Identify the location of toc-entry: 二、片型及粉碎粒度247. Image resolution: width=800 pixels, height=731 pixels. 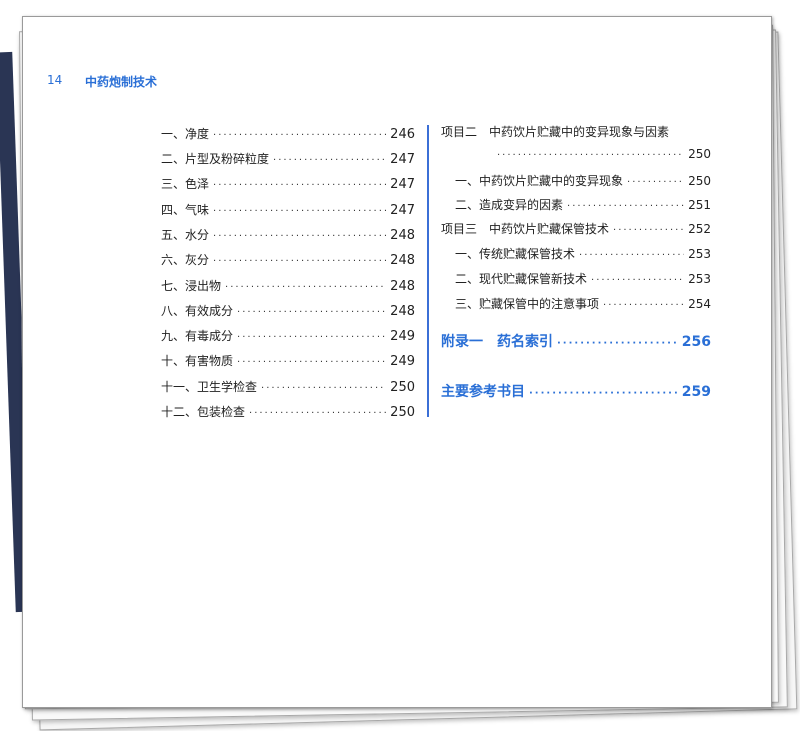
(288, 158).